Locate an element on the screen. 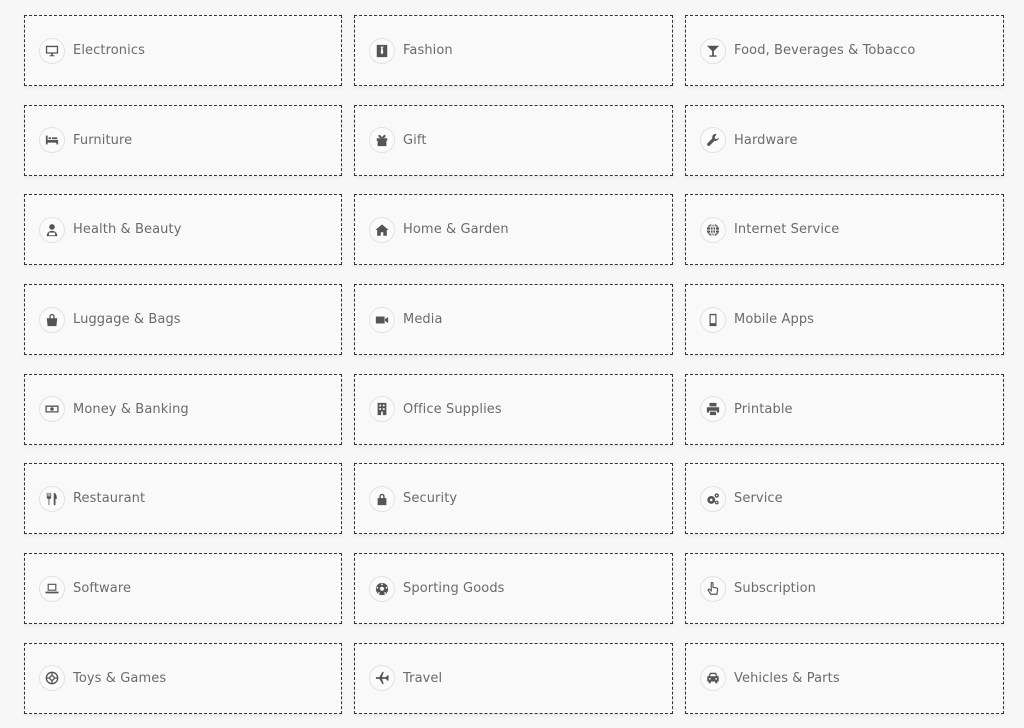  video-camera-icon is located at coordinates (382, 320).